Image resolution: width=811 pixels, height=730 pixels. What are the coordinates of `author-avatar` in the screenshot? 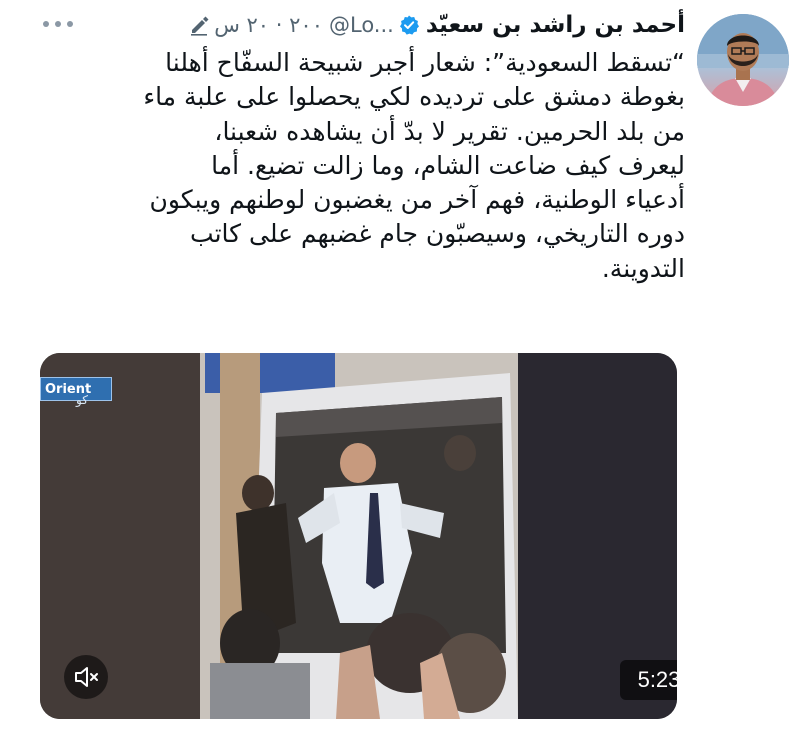 It's located at (743, 60).